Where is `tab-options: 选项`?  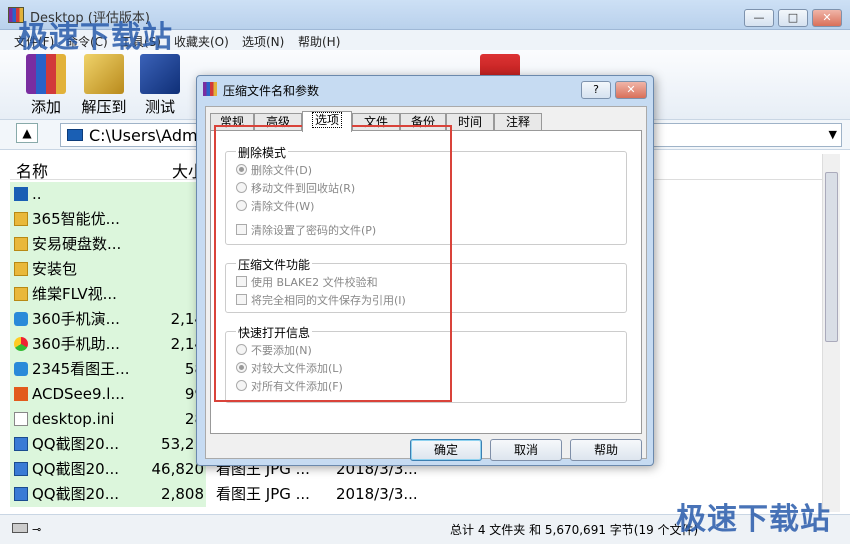
tab-options: 选项 is located at coordinates (327, 121).